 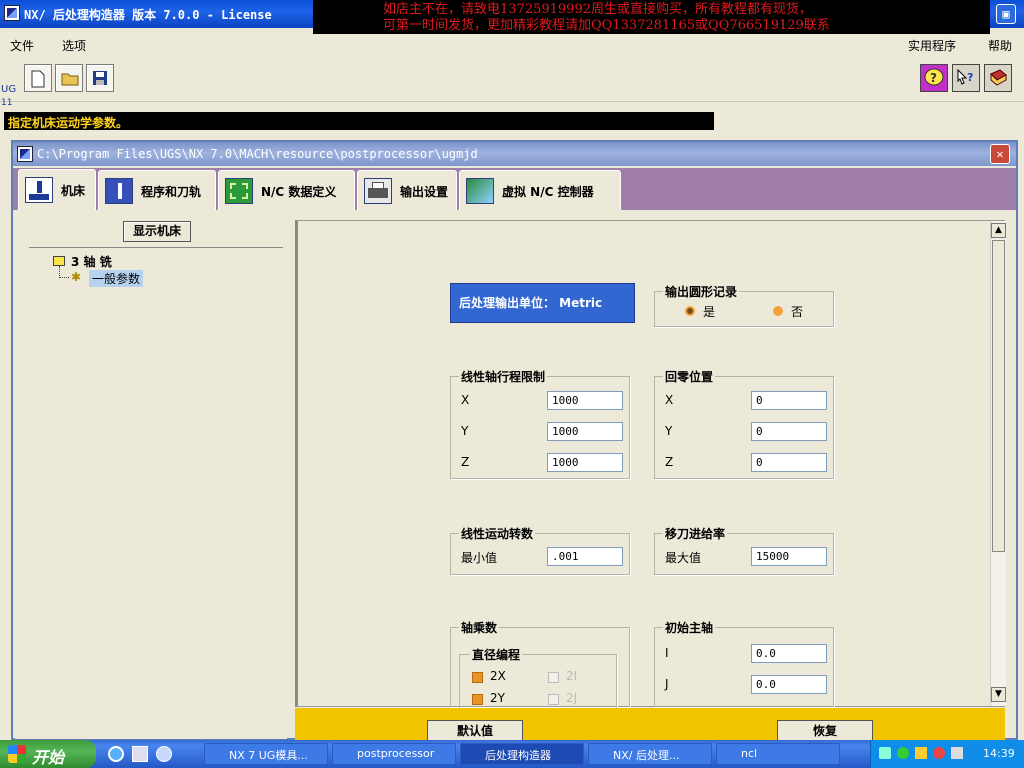 I want to click on tab-output-label: 输出设置, so click(x=424, y=192).